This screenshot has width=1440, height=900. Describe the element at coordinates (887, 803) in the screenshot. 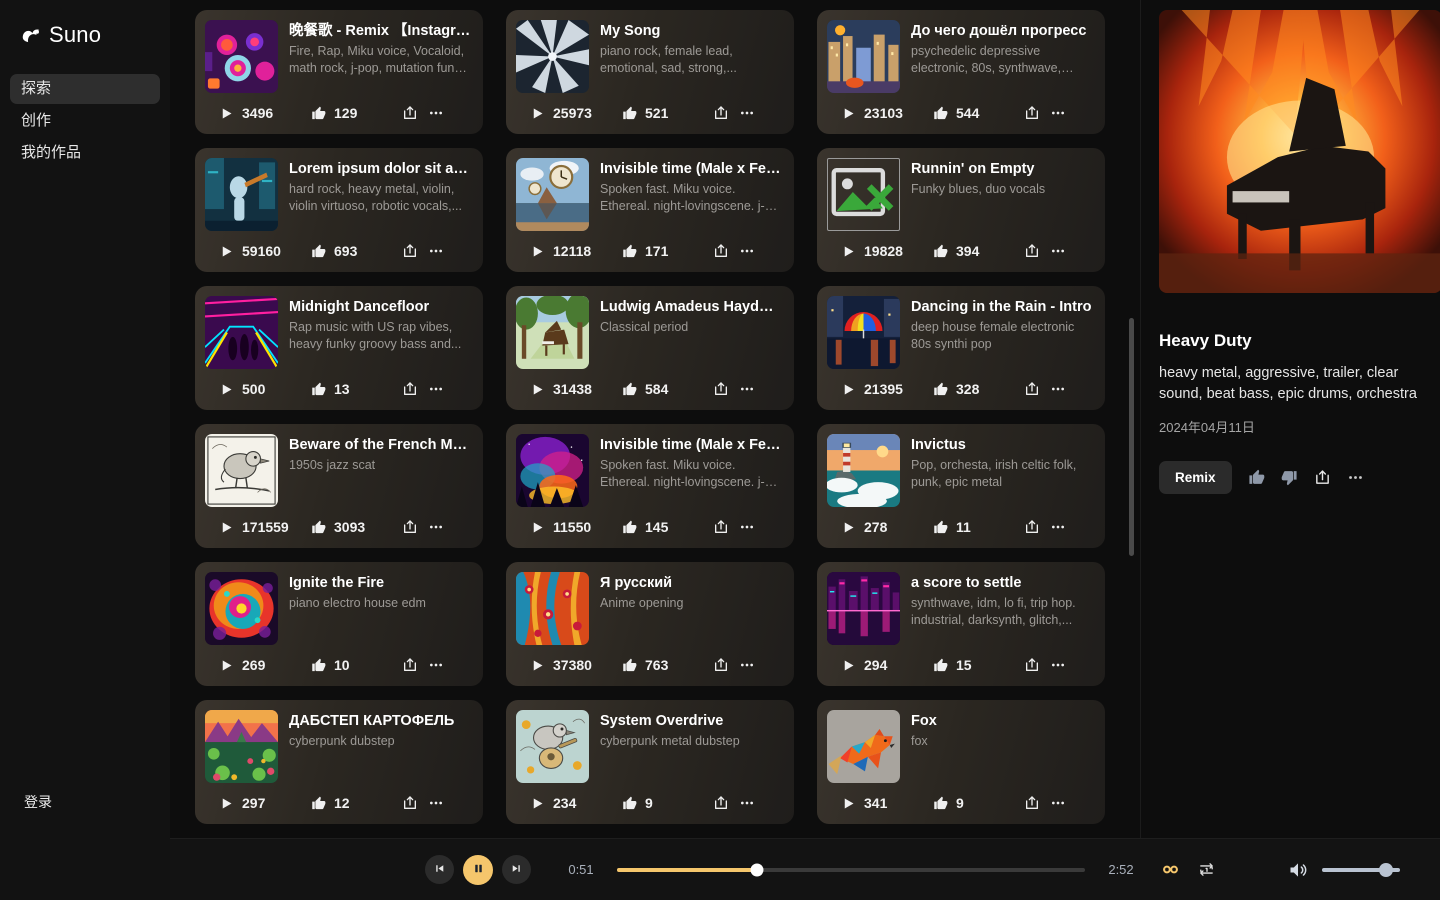

I see `play-count-stat: 341` at that location.